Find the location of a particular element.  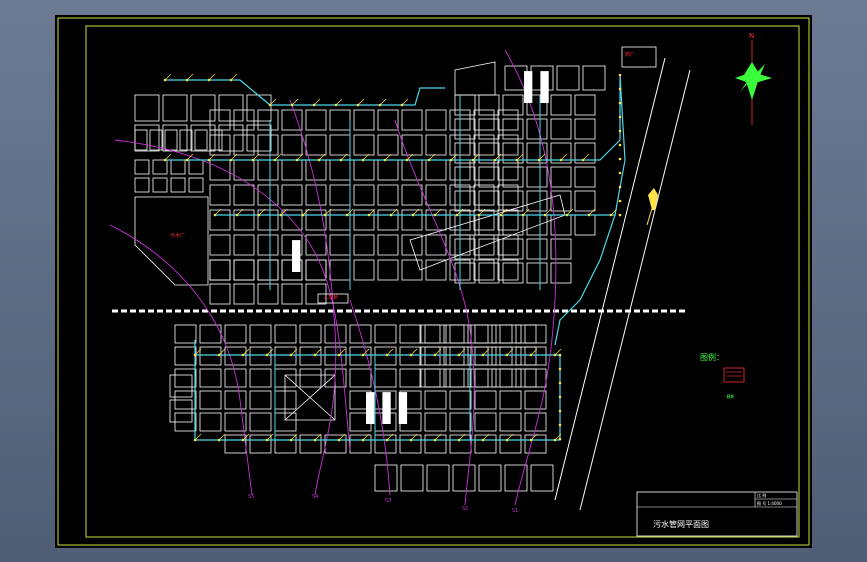

bridge-label: 人车桥 is located at coordinates (330, 297).